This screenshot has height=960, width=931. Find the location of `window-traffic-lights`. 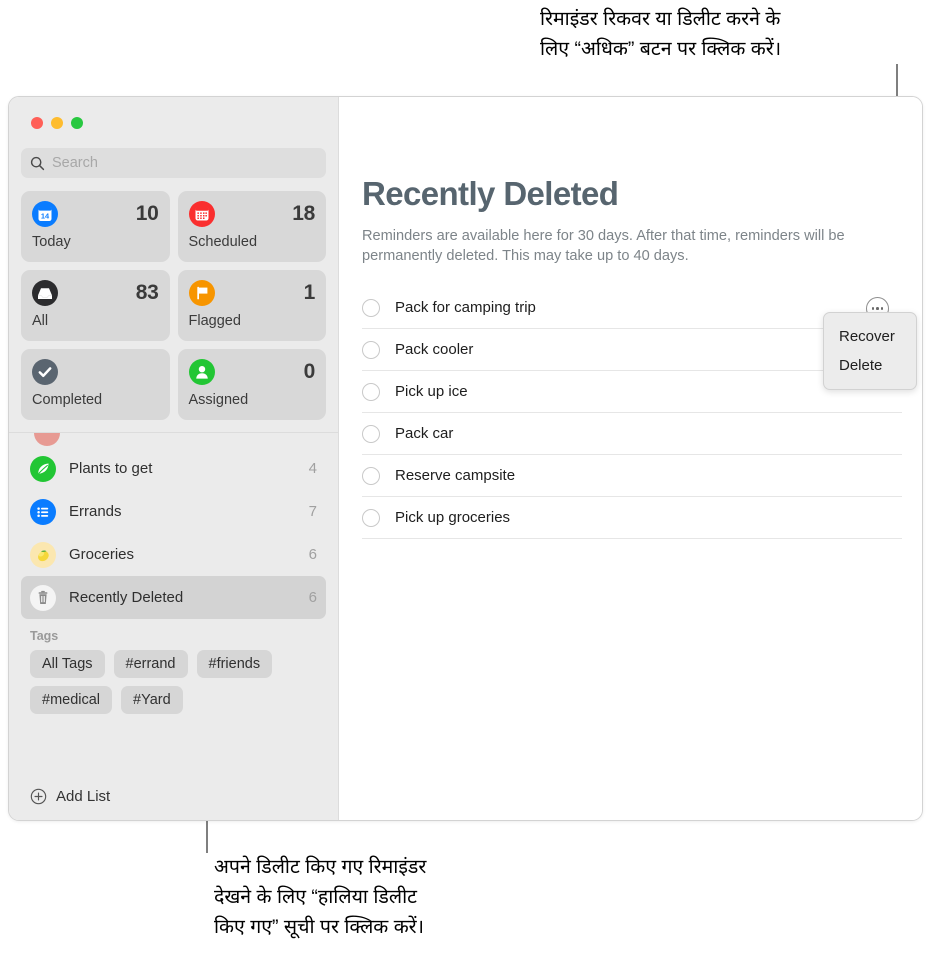

window-traffic-lights is located at coordinates (173, 113).